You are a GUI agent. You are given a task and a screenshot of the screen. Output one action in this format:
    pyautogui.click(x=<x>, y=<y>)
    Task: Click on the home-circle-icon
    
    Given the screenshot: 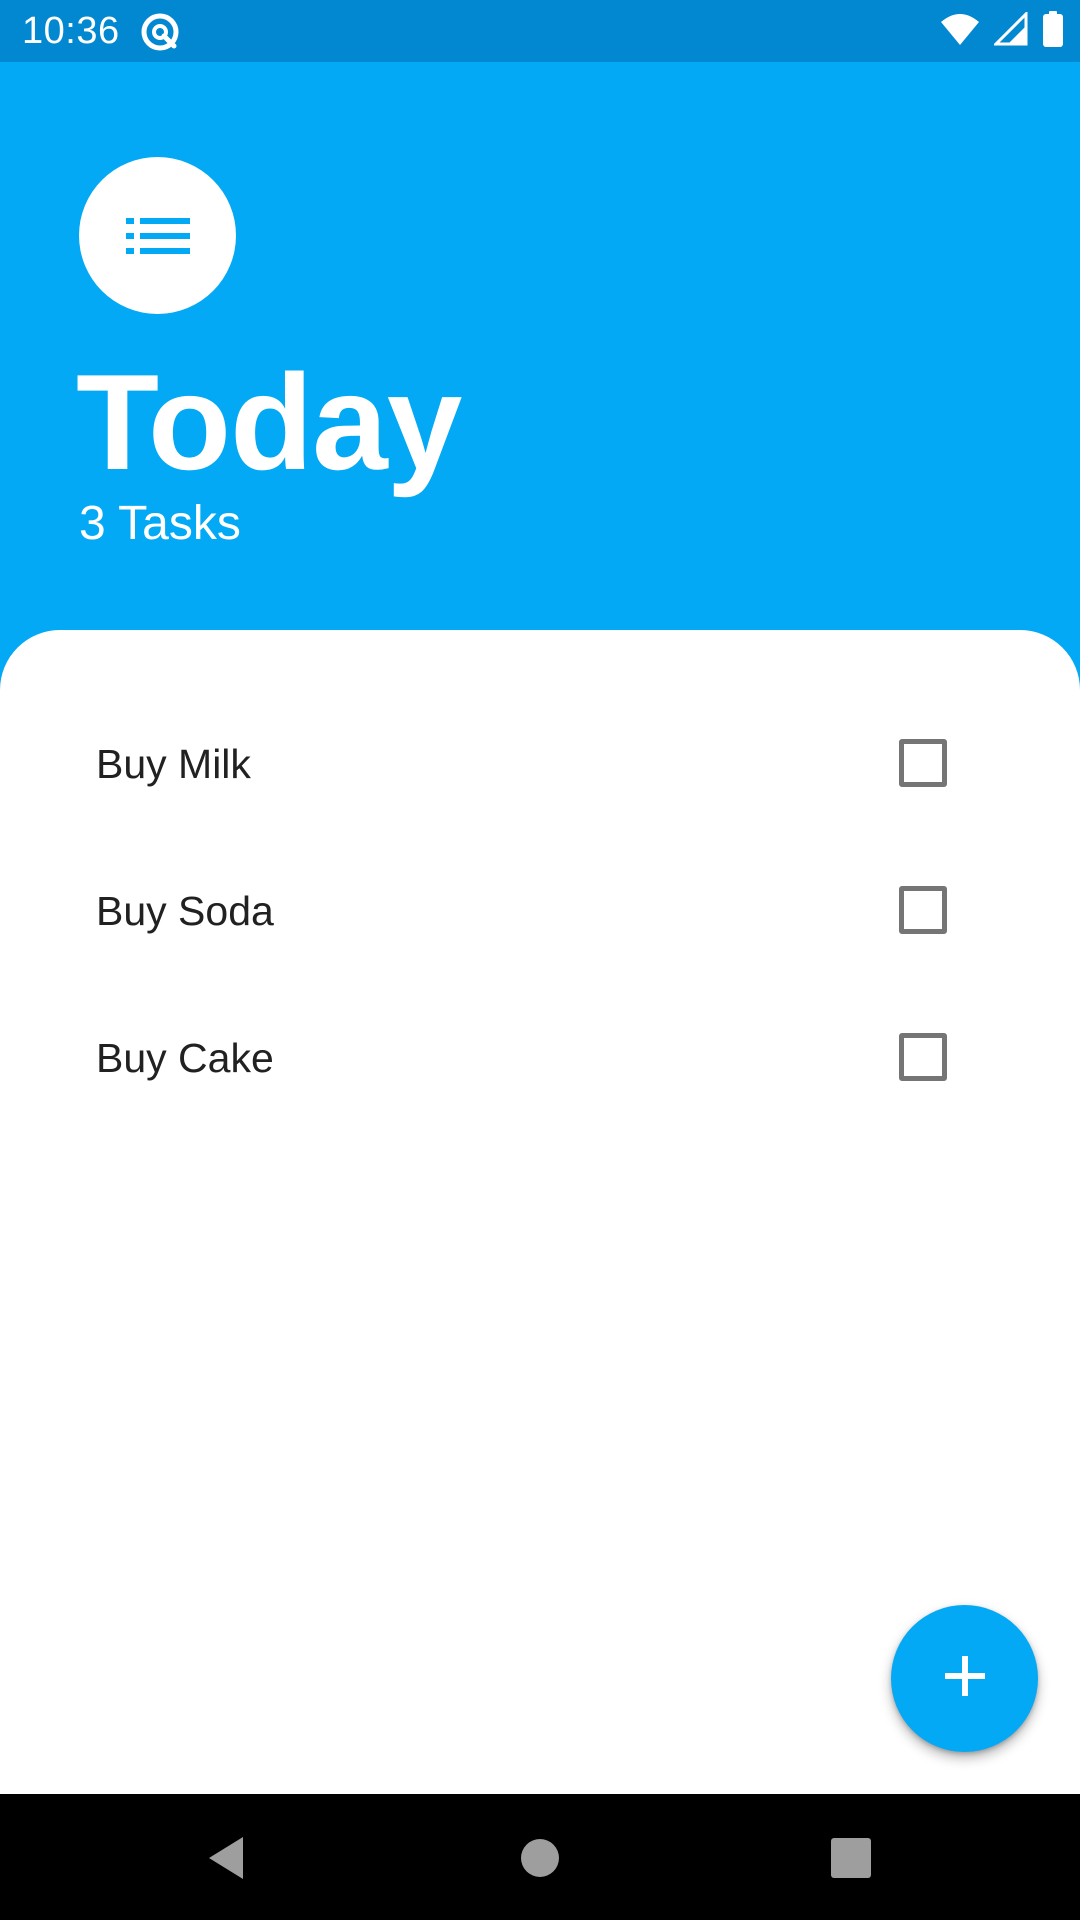 What is the action you would take?
    pyautogui.click(x=540, y=1858)
    